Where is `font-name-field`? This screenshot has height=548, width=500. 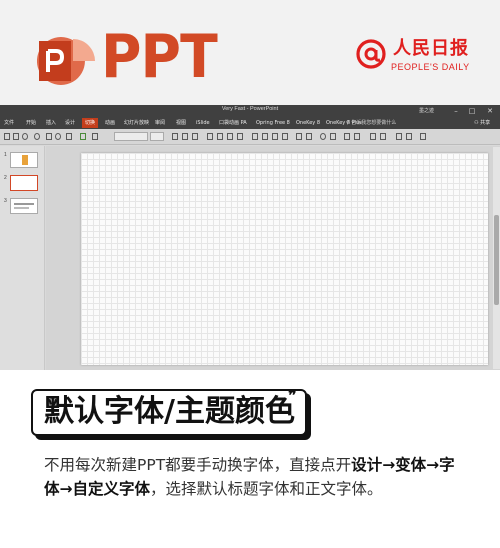
font-name-field is located at coordinates (131, 136).